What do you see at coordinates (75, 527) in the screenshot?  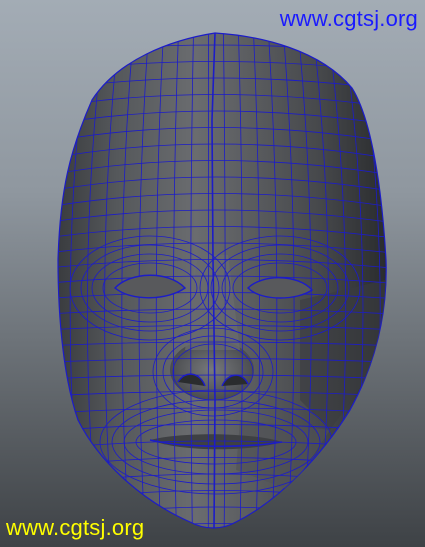 I see `watermark-bottom: www.cgtsj.org` at bounding box center [75, 527].